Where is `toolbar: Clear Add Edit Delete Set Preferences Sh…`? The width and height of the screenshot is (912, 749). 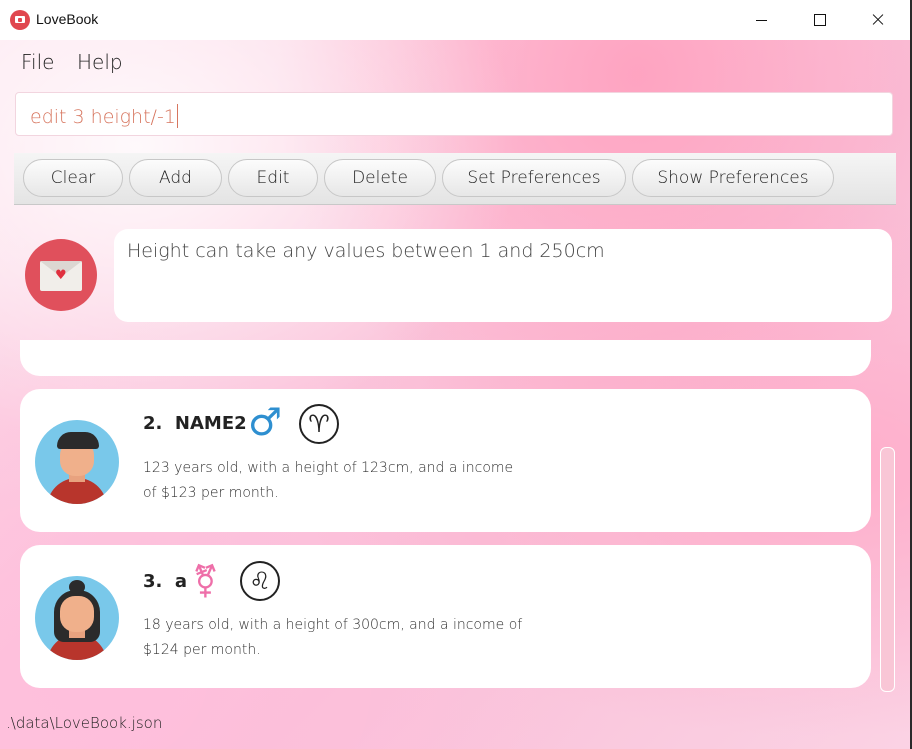 toolbar: Clear Add Edit Delete Set Preferences Sh… is located at coordinates (455, 179).